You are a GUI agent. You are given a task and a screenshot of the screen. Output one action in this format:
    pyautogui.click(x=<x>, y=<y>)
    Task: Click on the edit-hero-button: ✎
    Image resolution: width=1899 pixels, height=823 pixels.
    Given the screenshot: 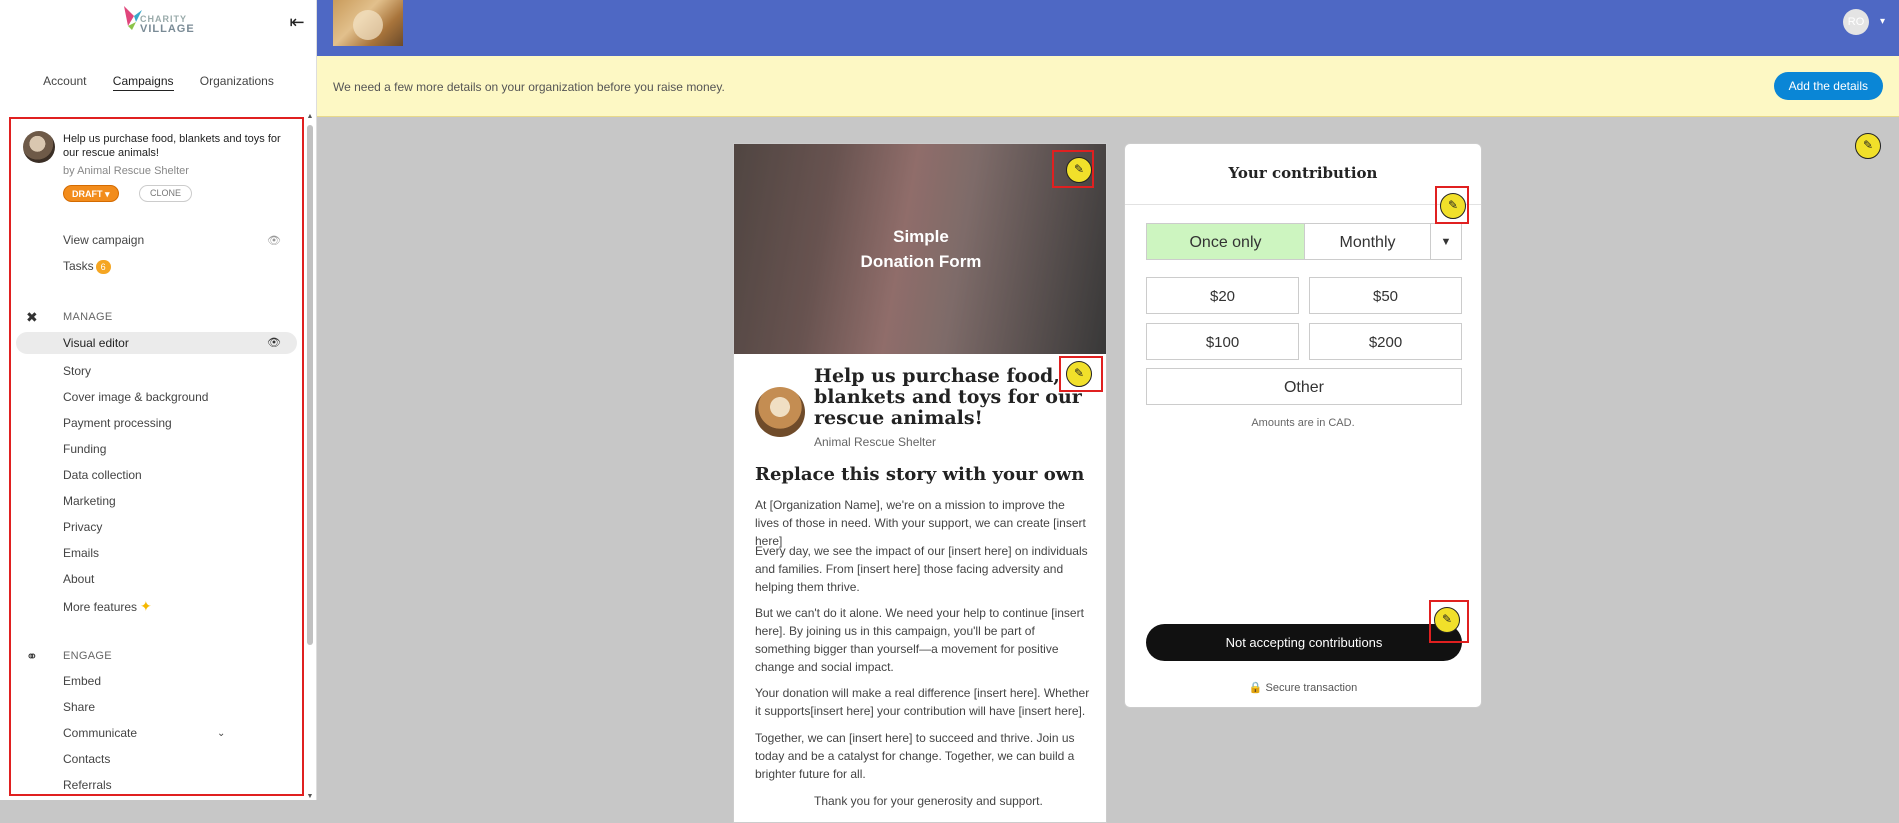 What is the action you would take?
    pyautogui.click(x=1079, y=170)
    